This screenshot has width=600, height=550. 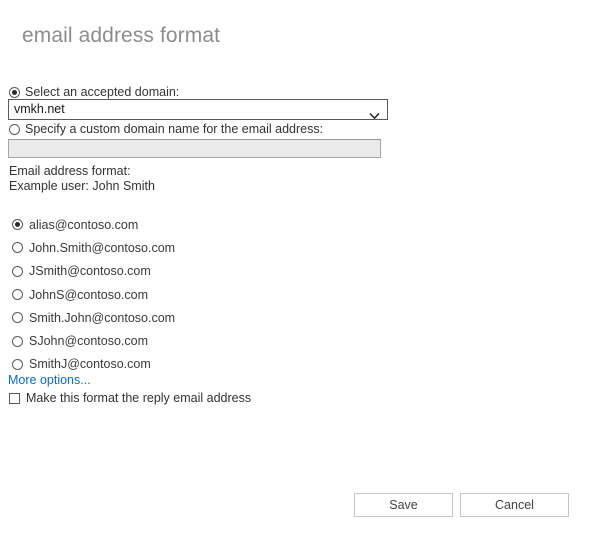 What do you see at coordinates (14, 398) in the screenshot?
I see `checkbox-reply-email-address-indicator` at bounding box center [14, 398].